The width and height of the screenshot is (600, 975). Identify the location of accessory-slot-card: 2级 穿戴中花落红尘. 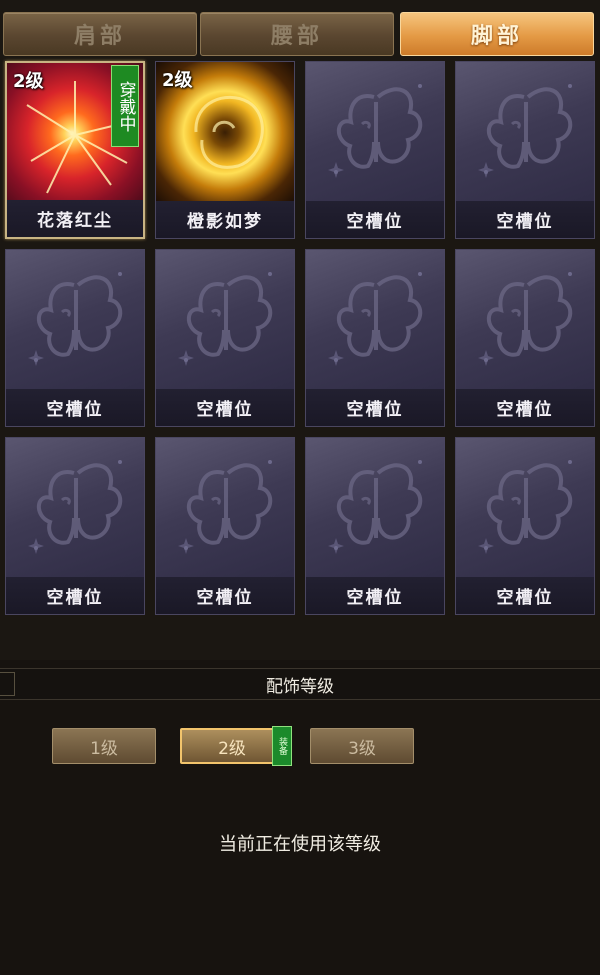
(75, 150).